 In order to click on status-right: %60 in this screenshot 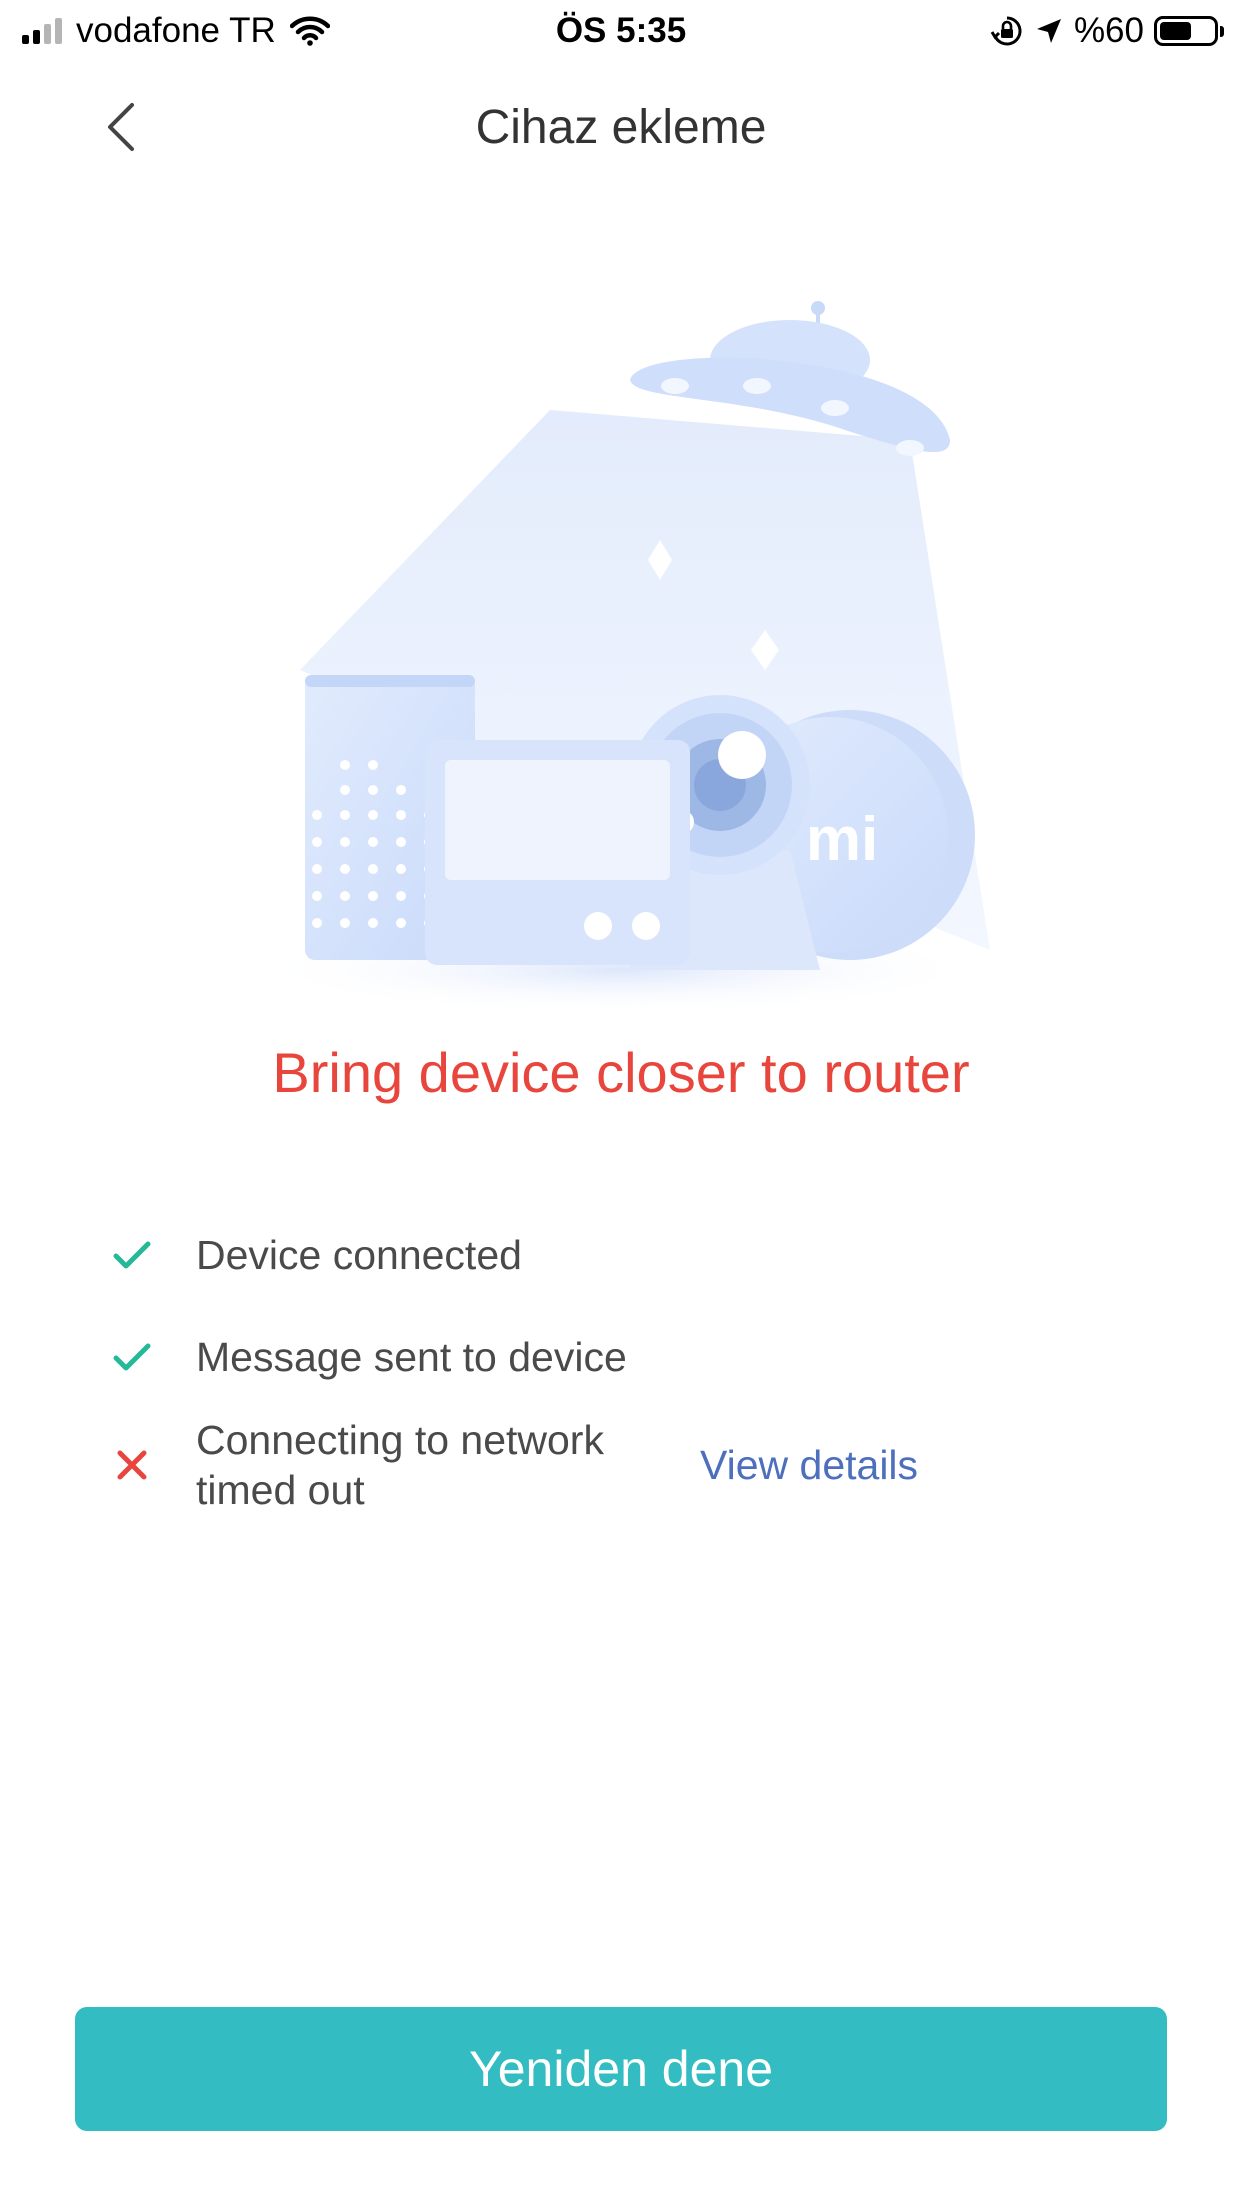, I will do `click(1107, 31)`.